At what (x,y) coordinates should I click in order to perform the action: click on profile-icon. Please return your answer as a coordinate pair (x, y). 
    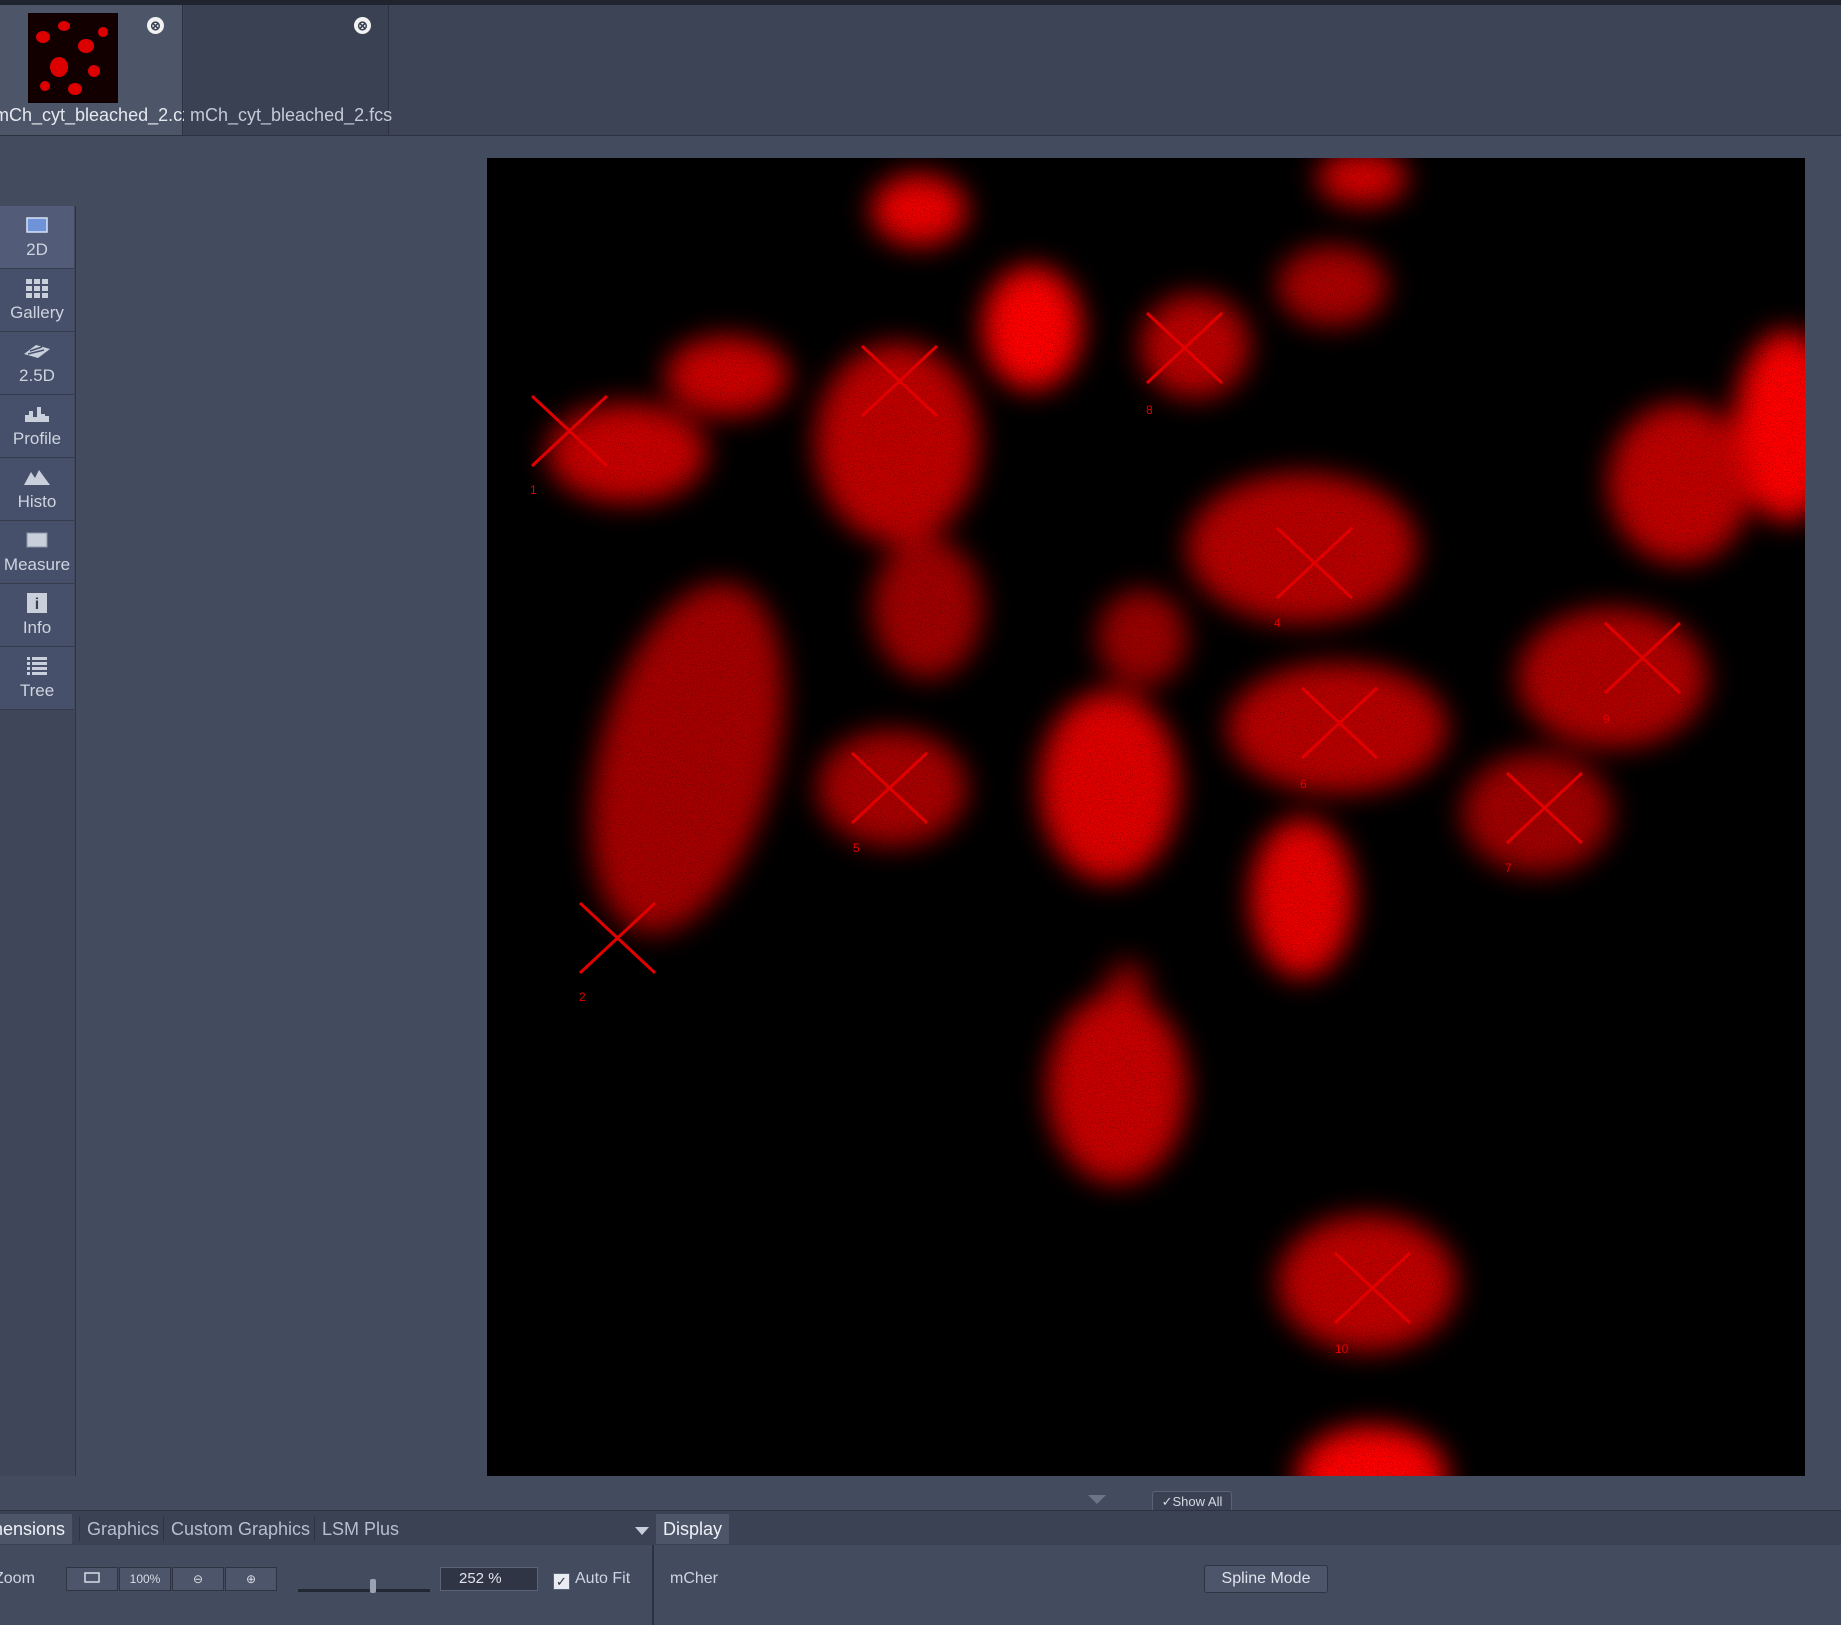
    Looking at the image, I should click on (37, 414).